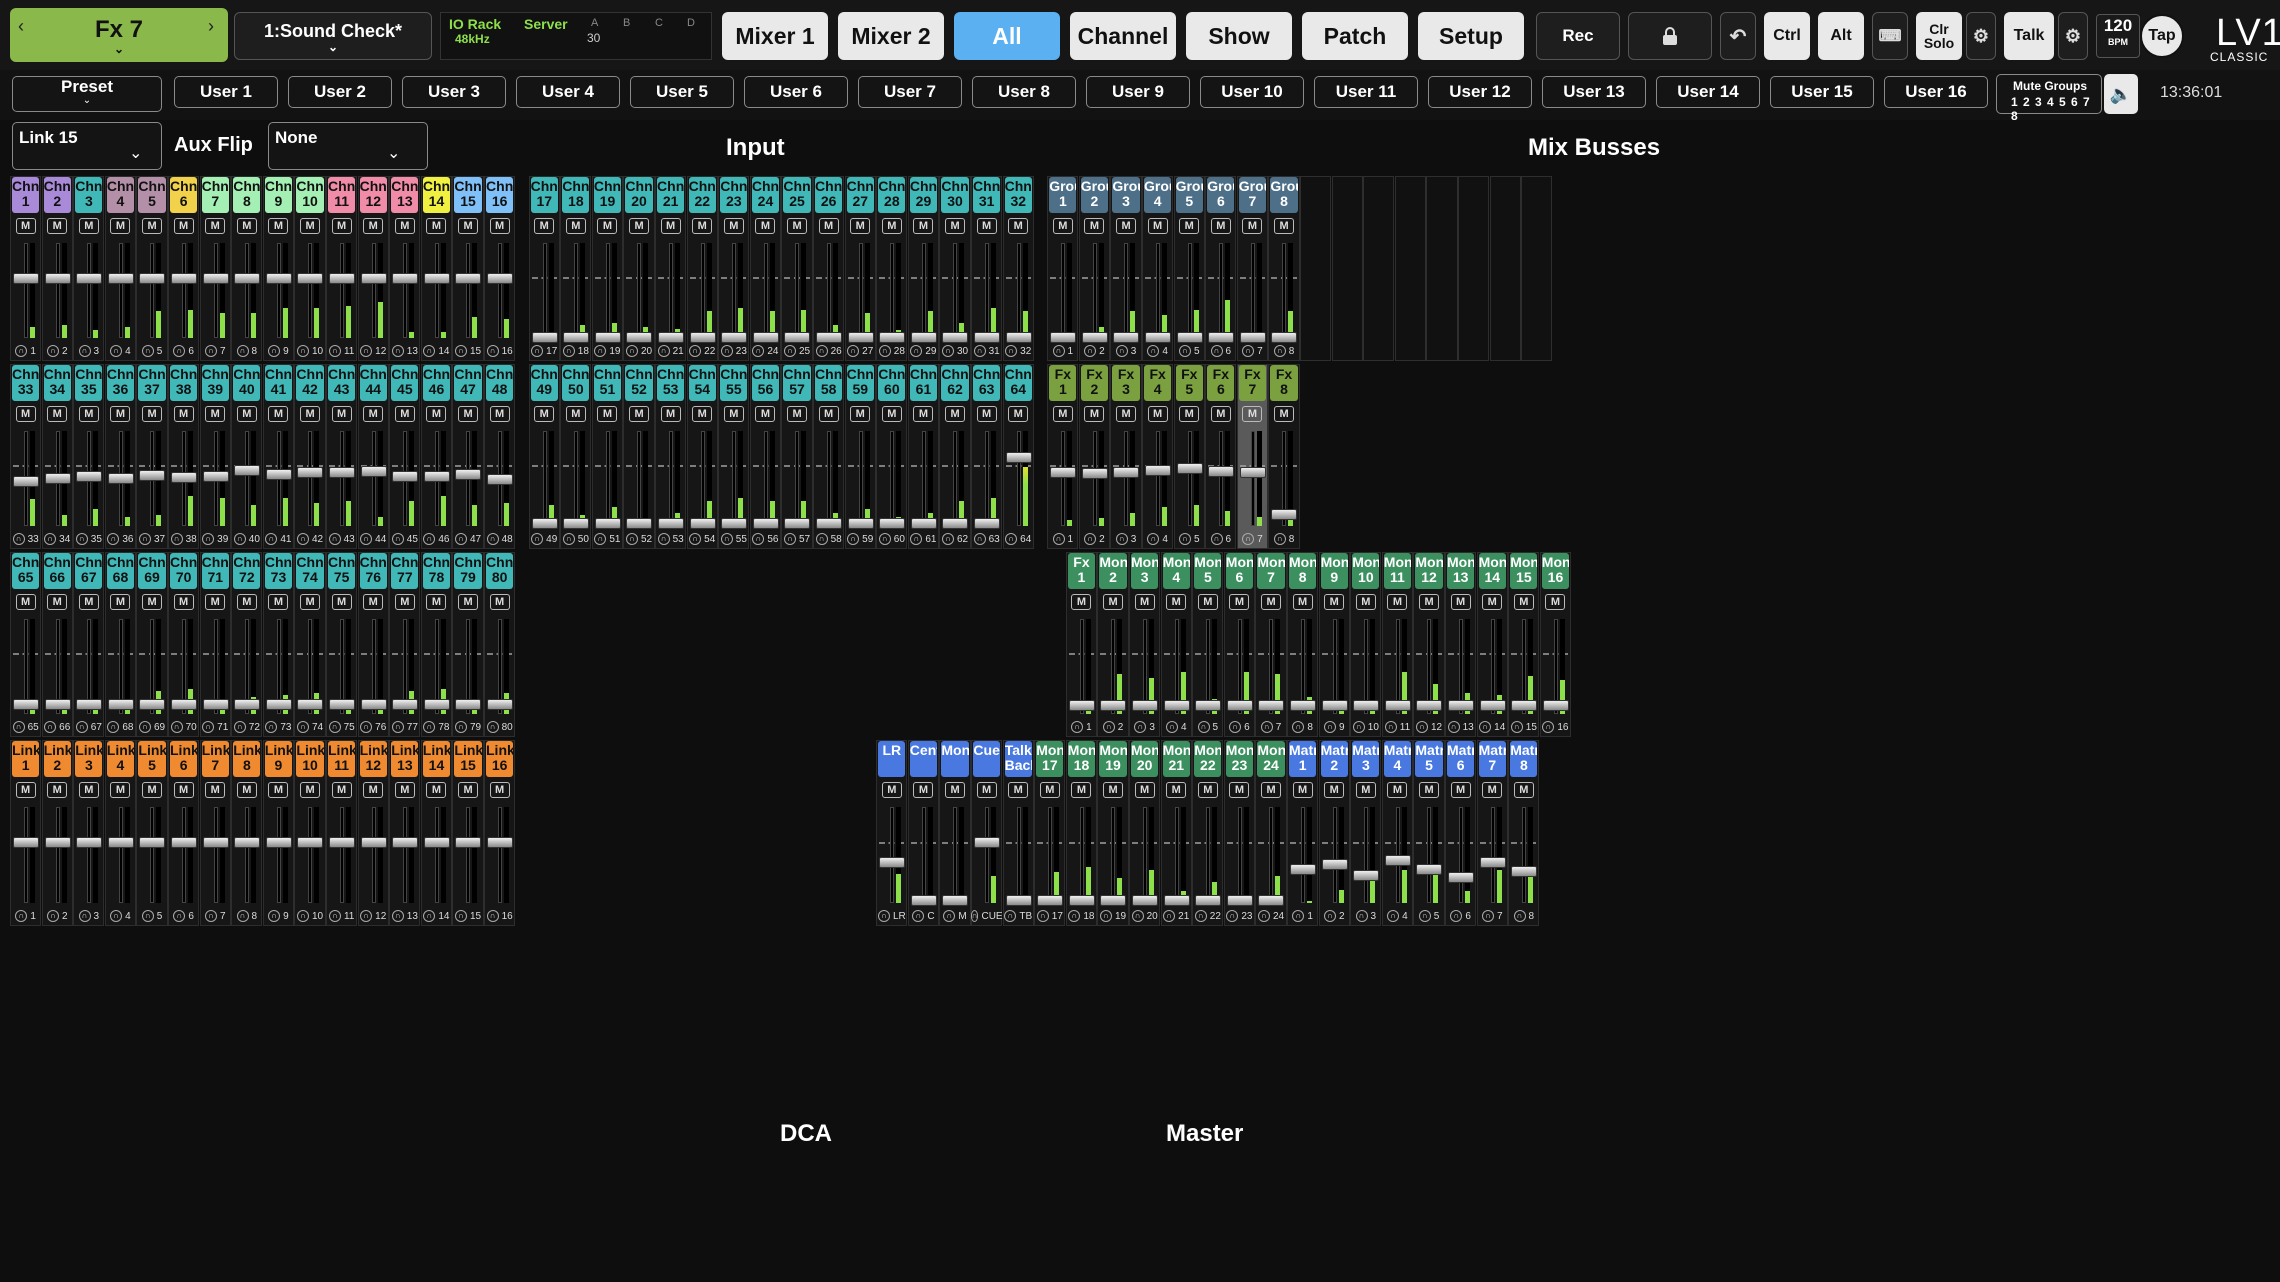 The height and width of the screenshot is (1282, 2280). What do you see at coordinates (955, 833) in the screenshot?
I see `channel-strip: MonoM∩M` at bounding box center [955, 833].